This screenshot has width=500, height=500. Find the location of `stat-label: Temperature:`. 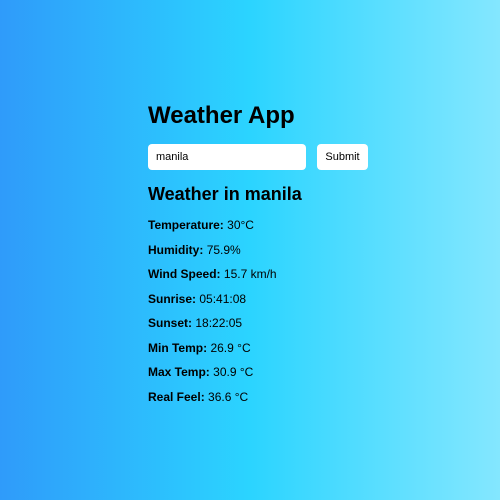

stat-label: Temperature: is located at coordinates (186, 225).